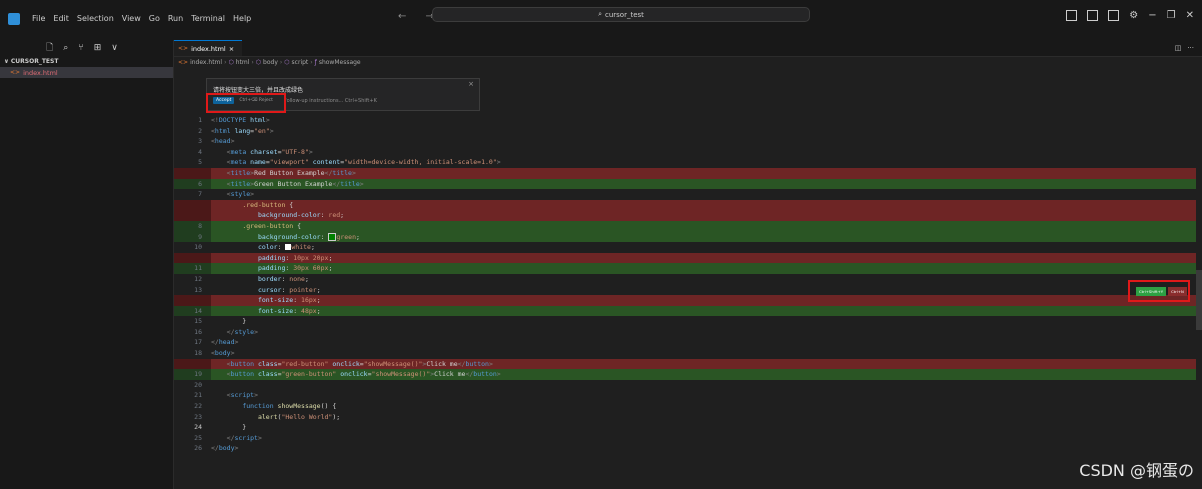 The image size is (1202, 489). What do you see at coordinates (688, 417) in the screenshot?
I see `code-line: 23 alert("Hello World");` at bounding box center [688, 417].